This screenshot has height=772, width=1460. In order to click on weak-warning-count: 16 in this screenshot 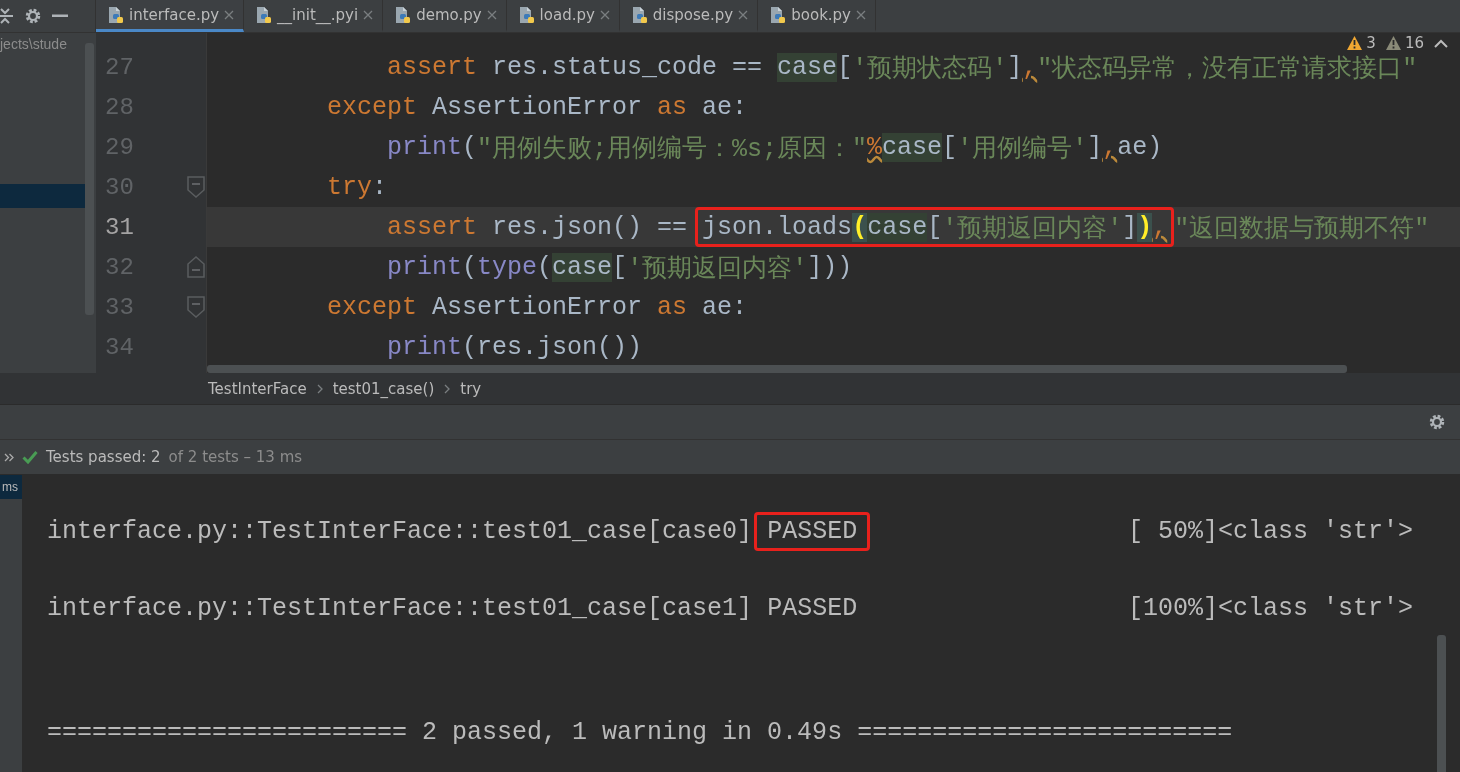, I will do `click(1414, 43)`.